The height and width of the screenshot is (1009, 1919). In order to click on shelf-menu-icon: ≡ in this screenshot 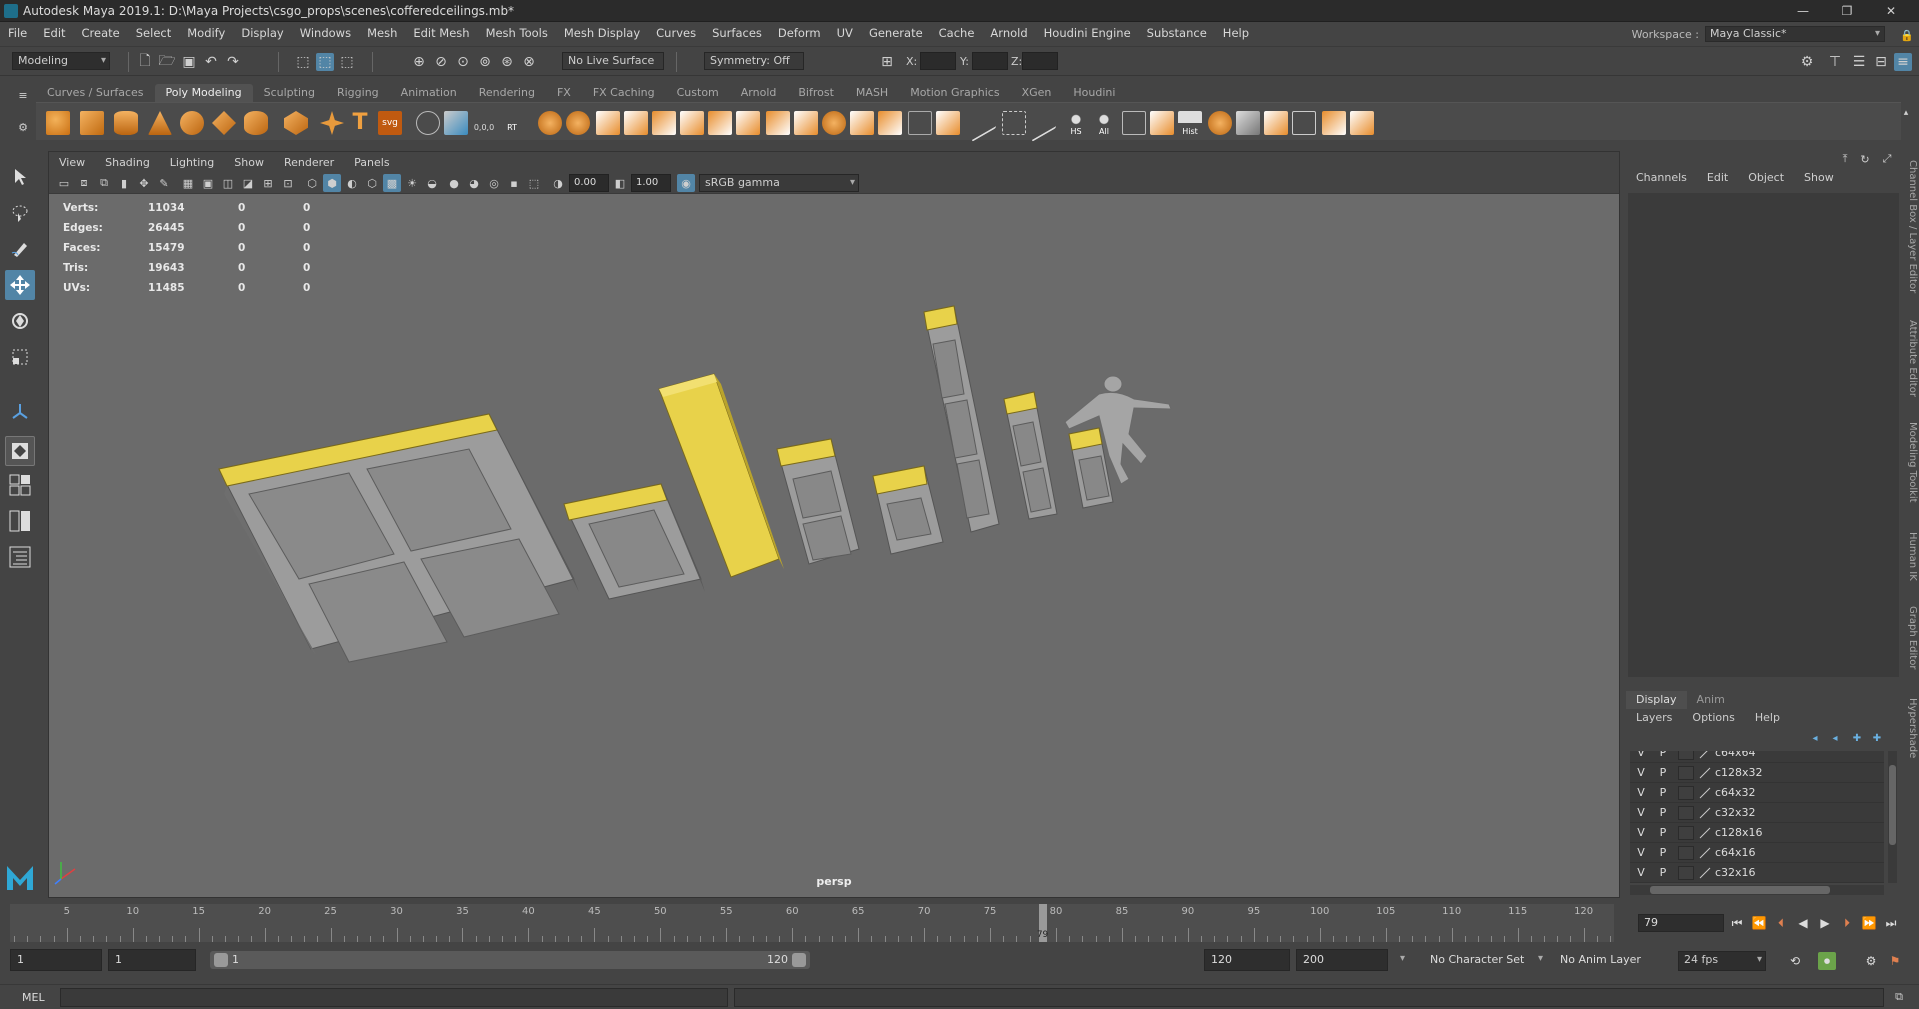, I will do `click(23, 95)`.